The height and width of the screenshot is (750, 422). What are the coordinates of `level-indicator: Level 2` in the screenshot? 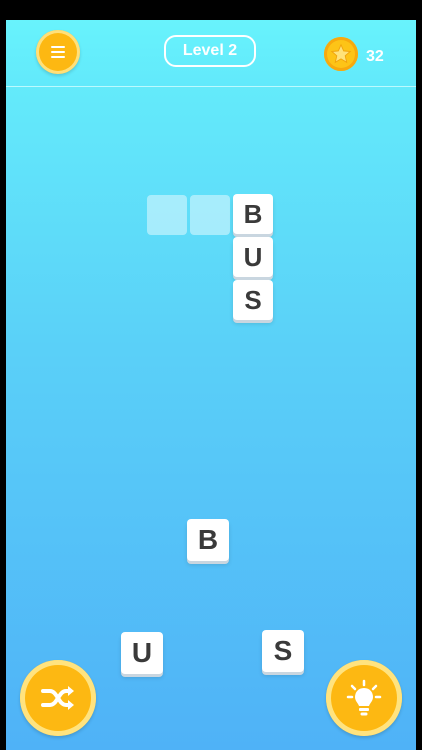 It's located at (210, 51).